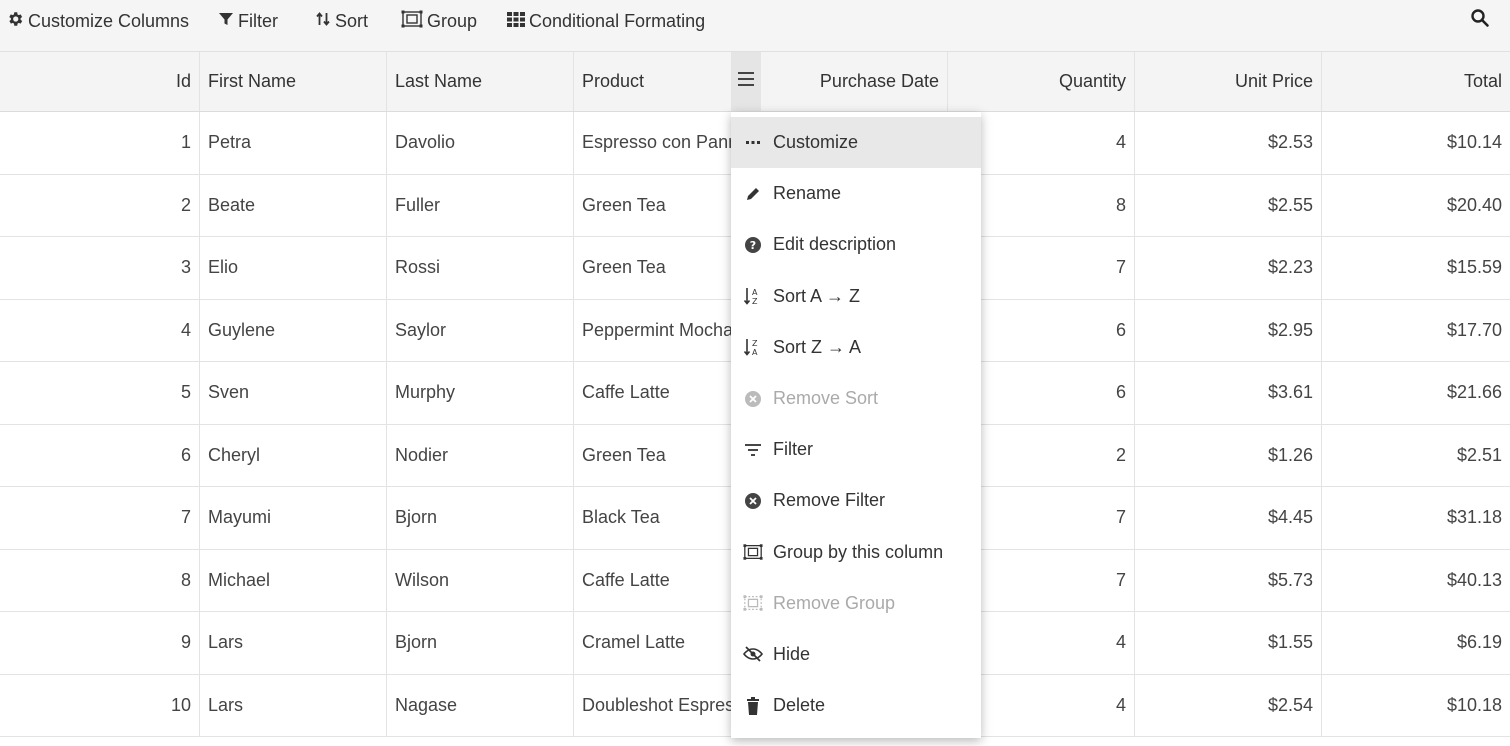  I want to click on cell-id: 9, so click(100, 643).